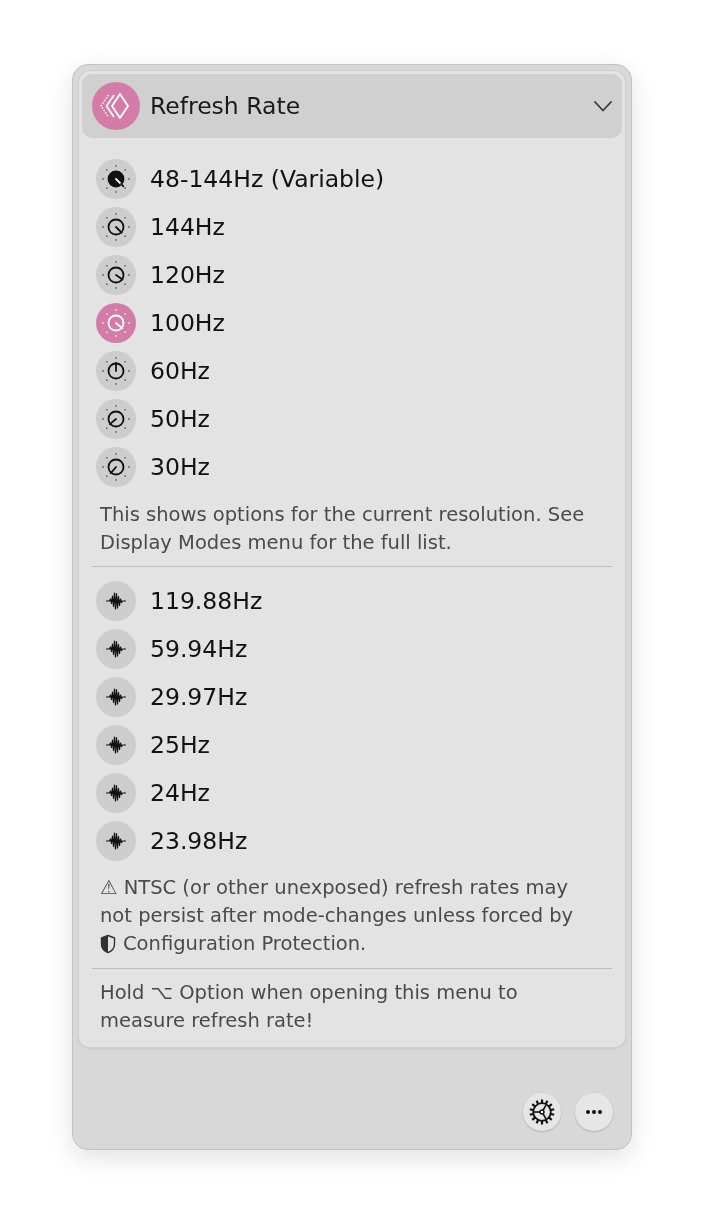 The image size is (704, 1230). Describe the element at coordinates (352, 601) in the screenshot. I see `menu-item: 119.88Hz` at that location.